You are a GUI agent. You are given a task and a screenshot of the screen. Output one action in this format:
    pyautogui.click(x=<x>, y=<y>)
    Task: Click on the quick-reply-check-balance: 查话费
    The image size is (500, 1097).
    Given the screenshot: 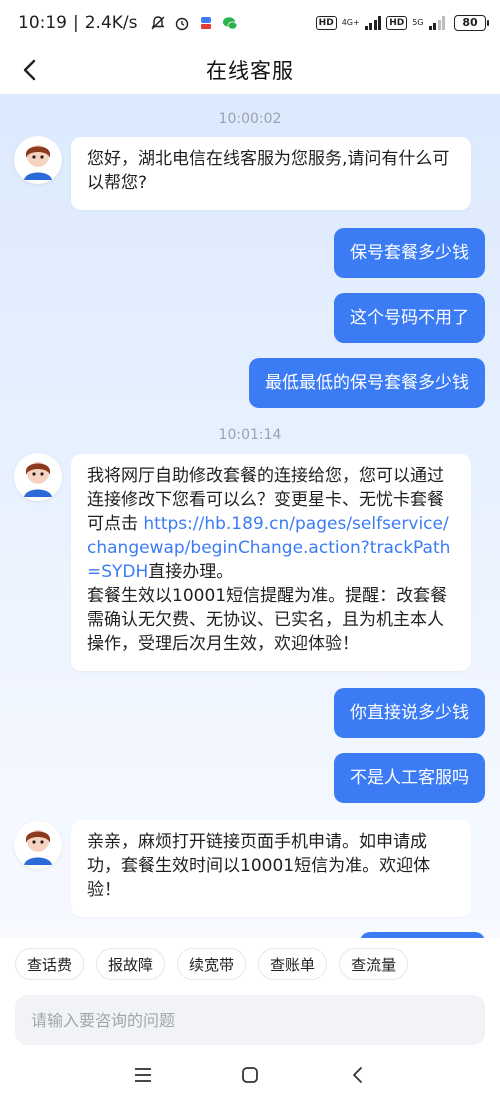 What is the action you would take?
    pyautogui.click(x=50, y=964)
    